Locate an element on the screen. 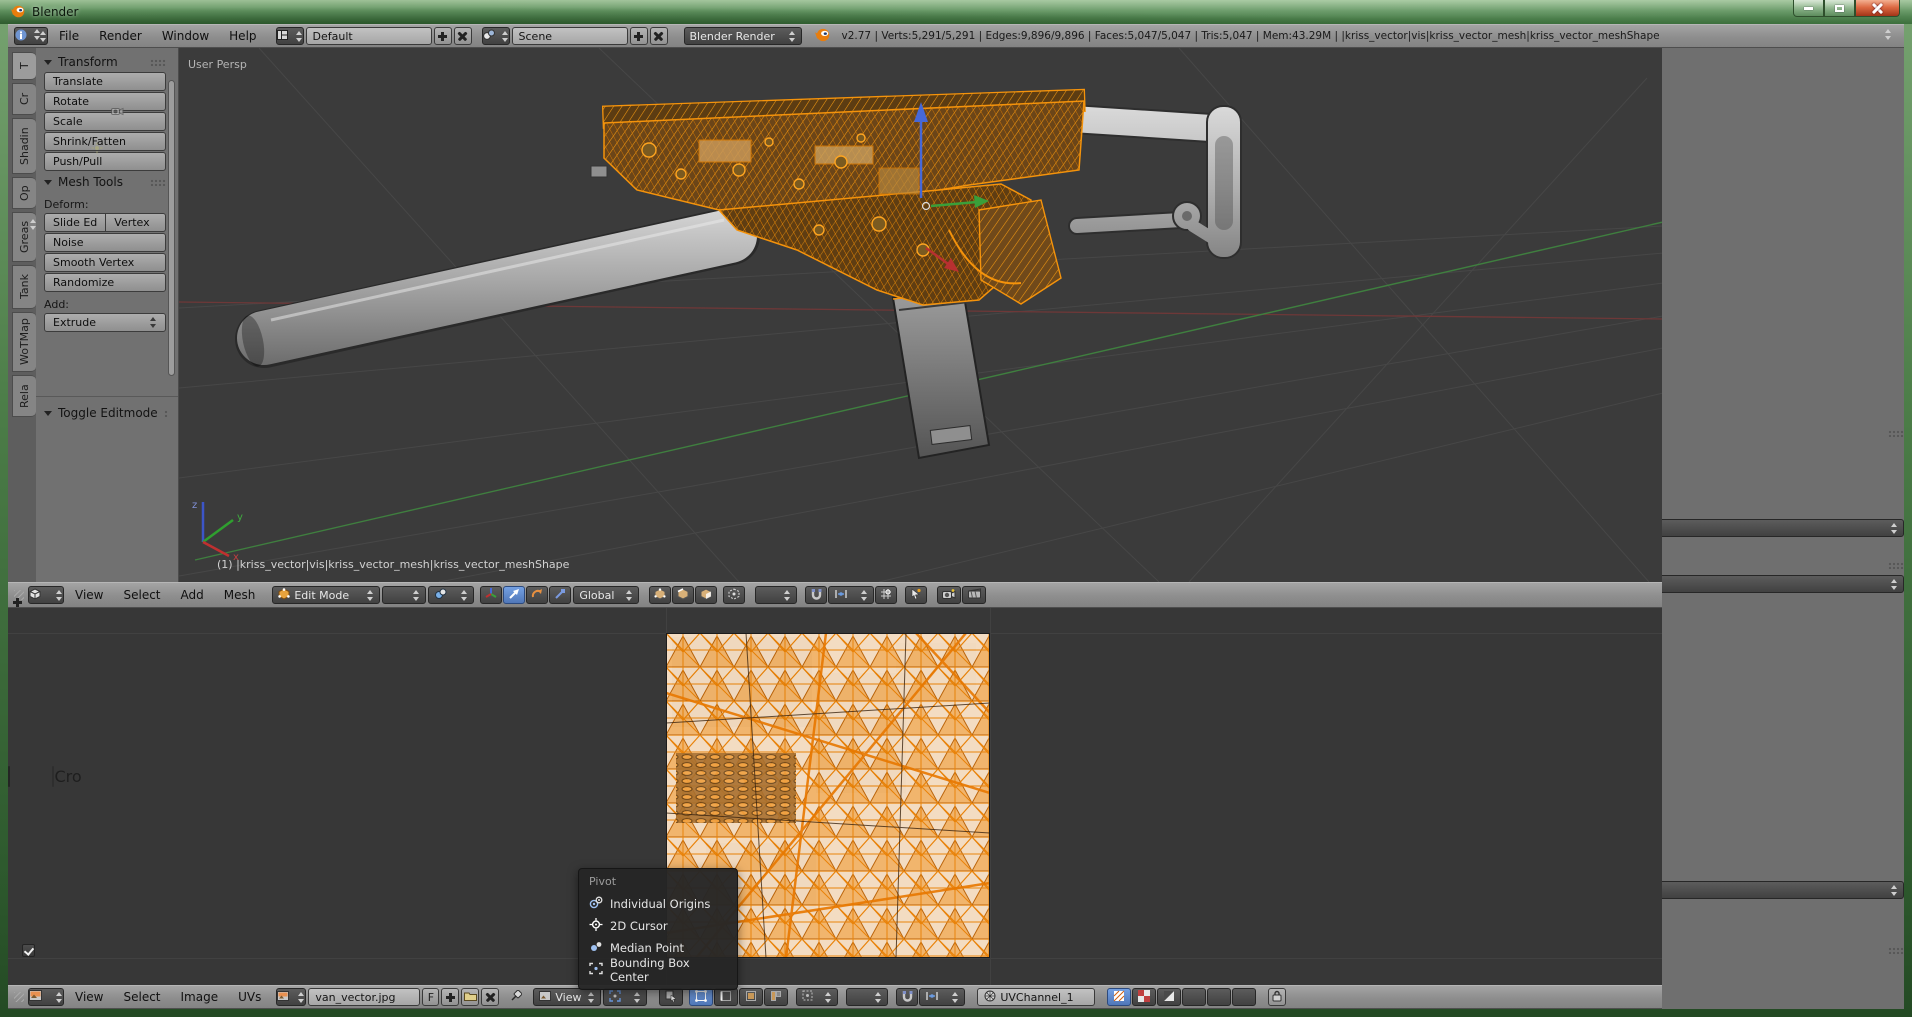 The width and height of the screenshot is (1912, 1017). draw-blue-channel-button is located at coordinates (1244, 997).